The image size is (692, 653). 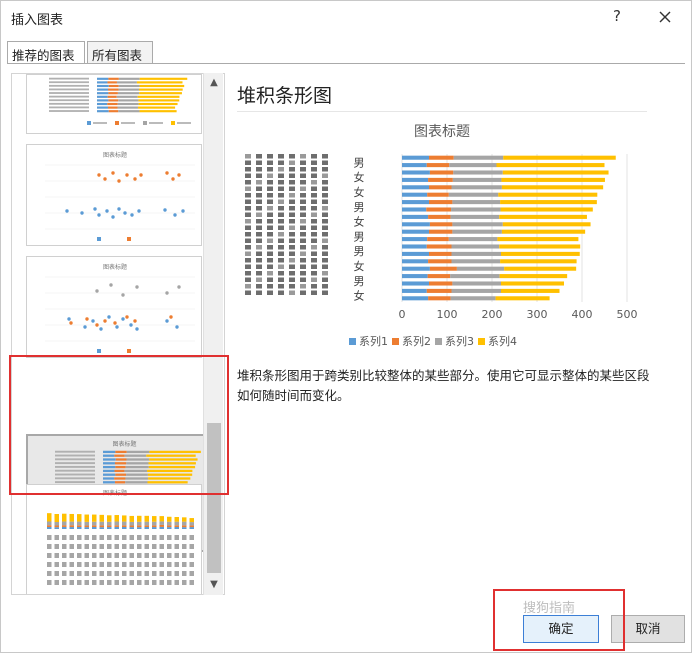 What do you see at coordinates (359, 177) in the screenshot?
I see `category-label: 女` at bounding box center [359, 177].